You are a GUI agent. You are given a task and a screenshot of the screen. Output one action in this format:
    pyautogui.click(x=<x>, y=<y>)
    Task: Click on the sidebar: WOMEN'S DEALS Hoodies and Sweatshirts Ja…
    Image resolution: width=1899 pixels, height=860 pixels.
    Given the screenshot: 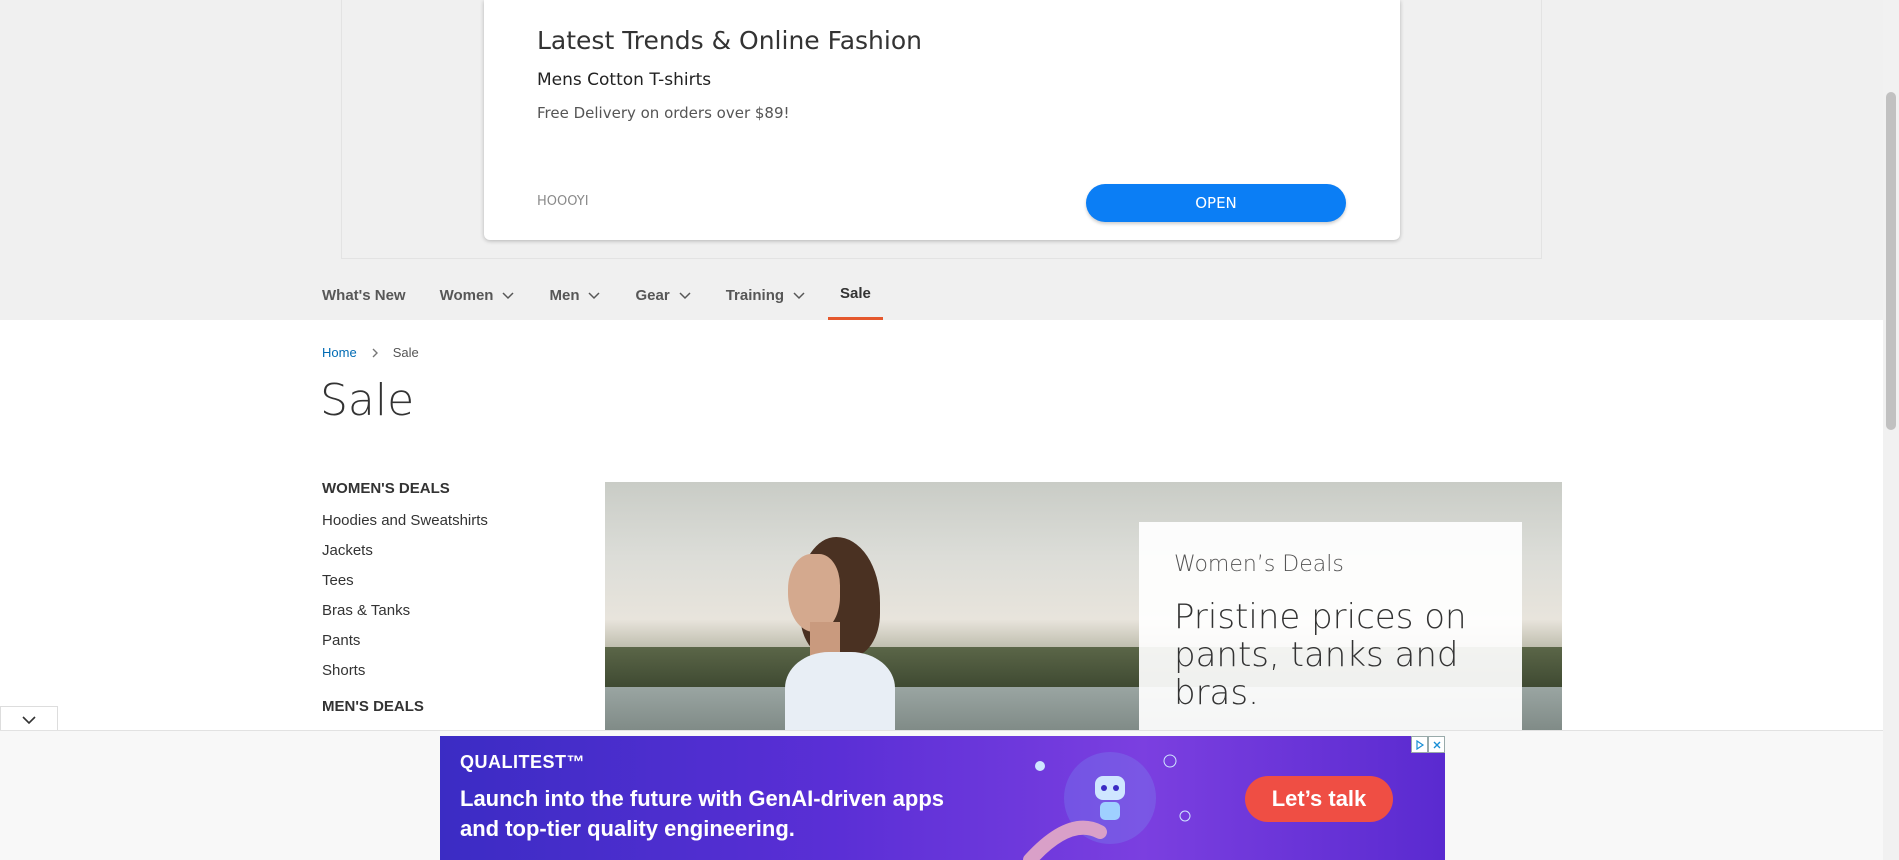 What is the action you would take?
    pyautogui.click(x=447, y=597)
    